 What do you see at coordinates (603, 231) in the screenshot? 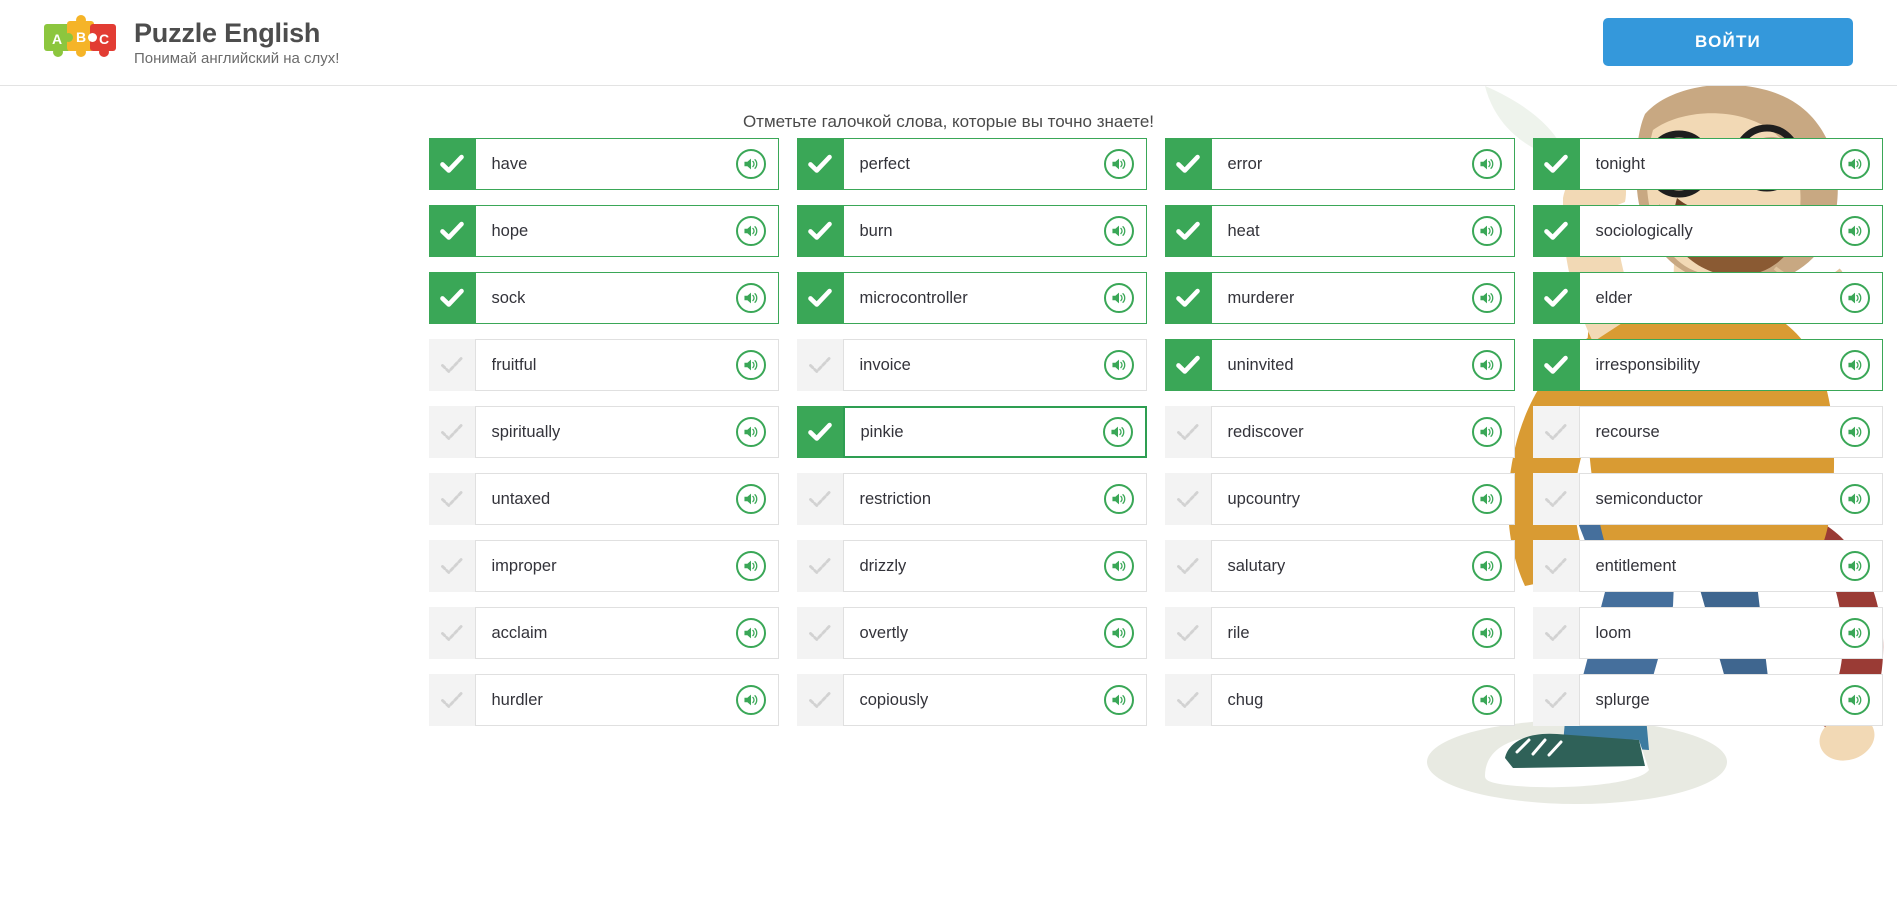
I see `word-card: hope` at bounding box center [603, 231].